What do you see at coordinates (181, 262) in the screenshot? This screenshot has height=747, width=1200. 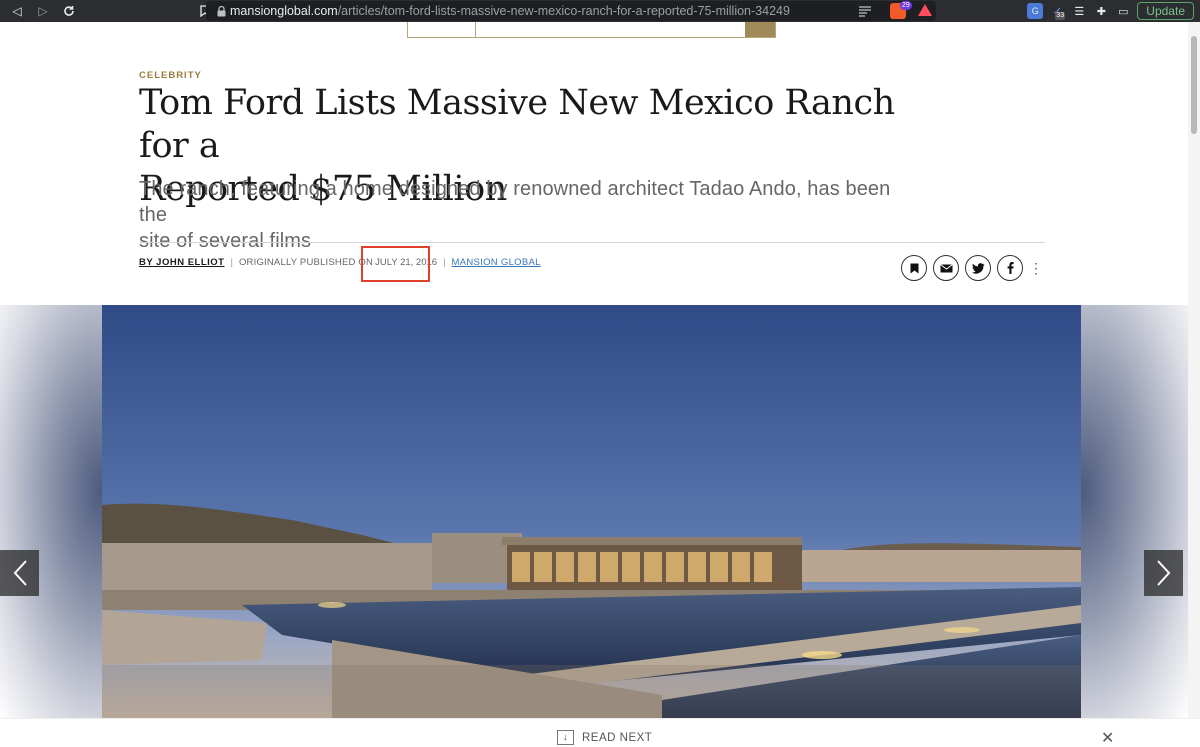 I see `author-link: BY JOHN ELLIOT` at bounding box center [181, 262].